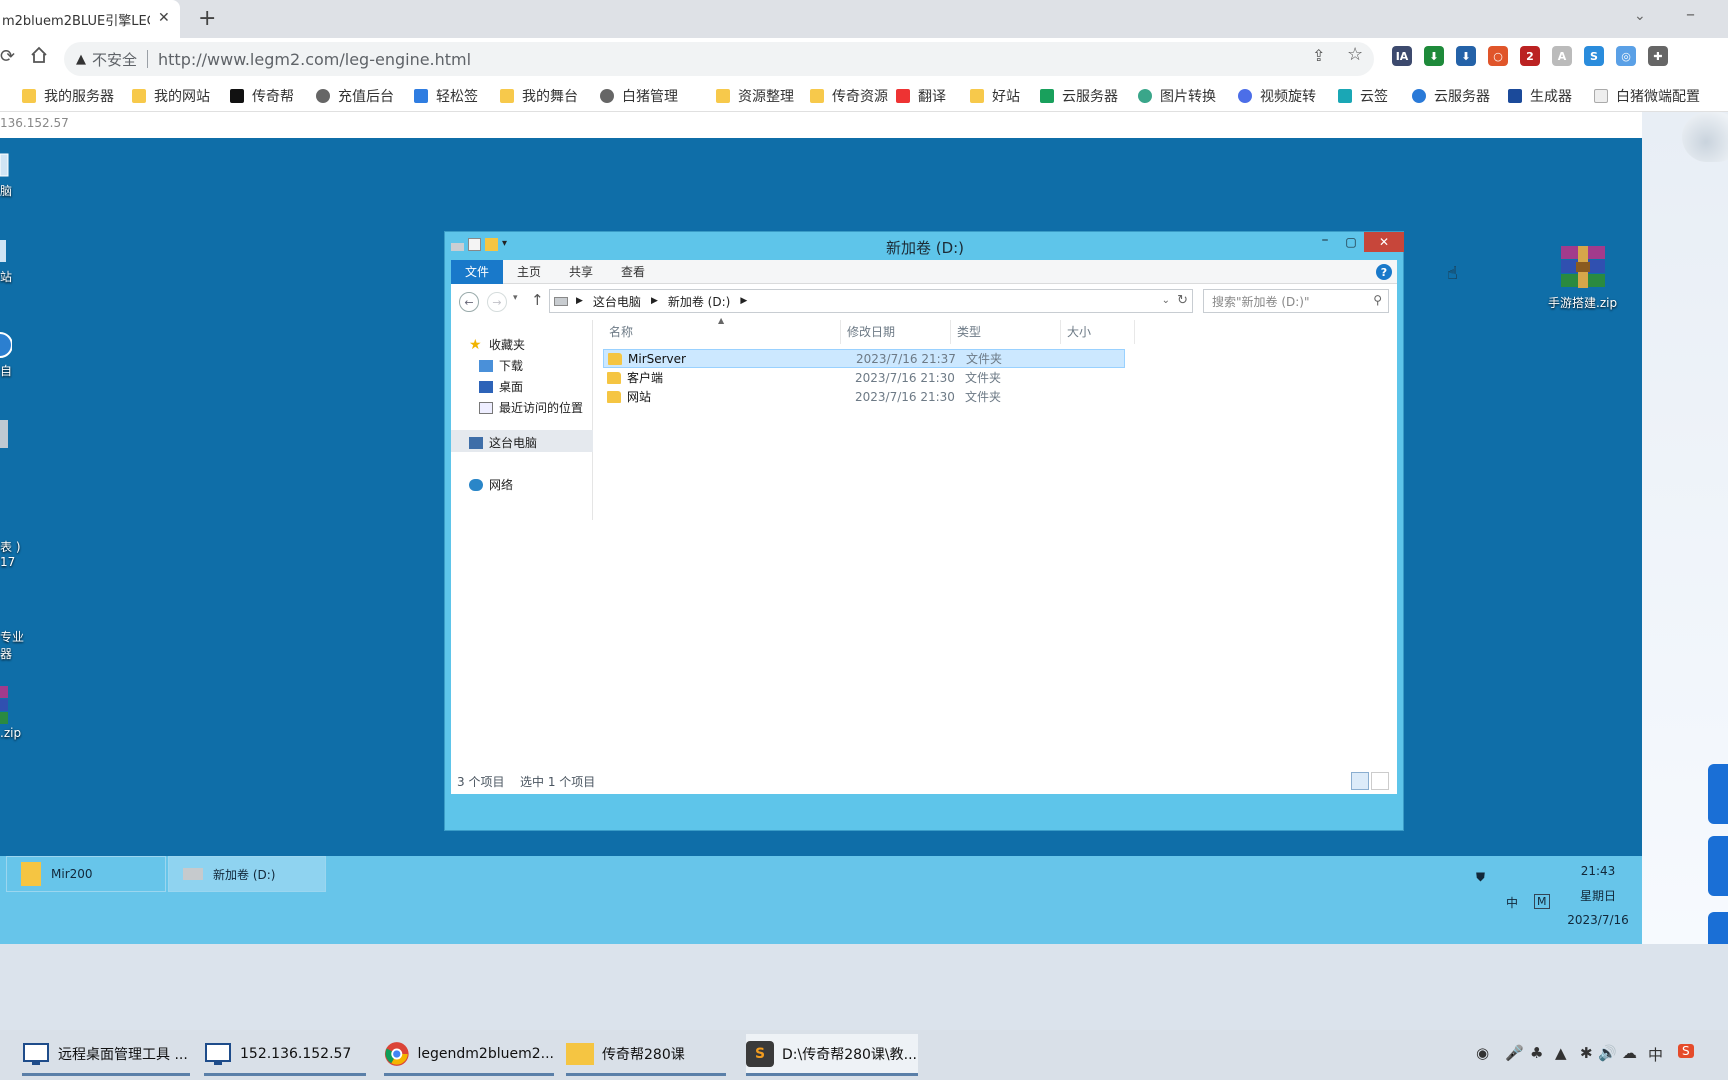 The height and width of the screenshot is (1080, 1728). What do you see at coordinates (1296, 301) in the screenshot?
I see `explorer-search-input: 搜索"新加卷 (D:)" ⚲` at bounding box center [1296, 301].